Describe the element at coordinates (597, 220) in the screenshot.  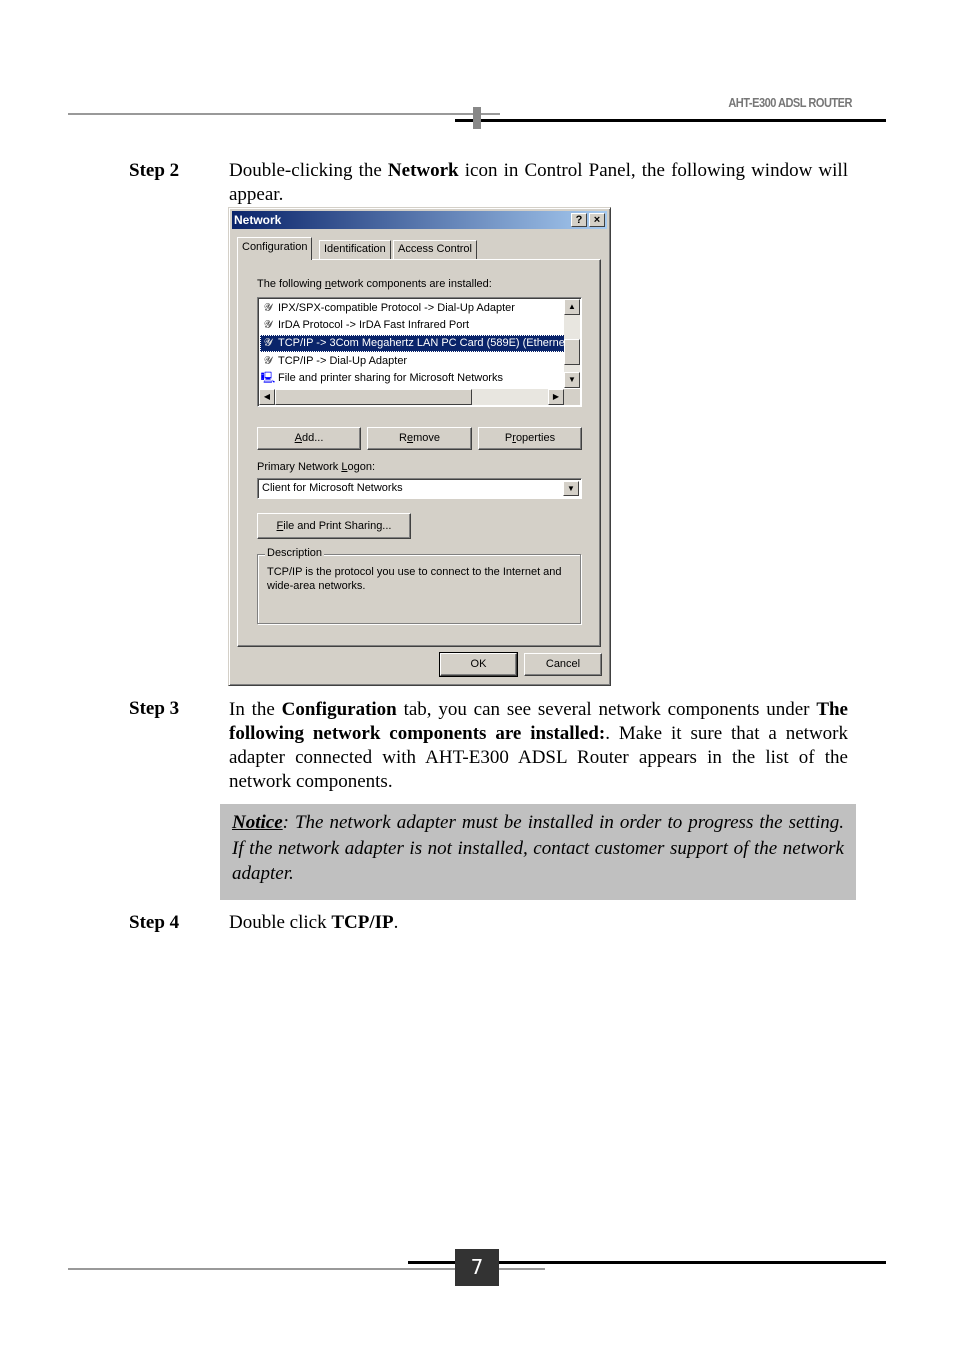
I see `close-button: ×` at that location.